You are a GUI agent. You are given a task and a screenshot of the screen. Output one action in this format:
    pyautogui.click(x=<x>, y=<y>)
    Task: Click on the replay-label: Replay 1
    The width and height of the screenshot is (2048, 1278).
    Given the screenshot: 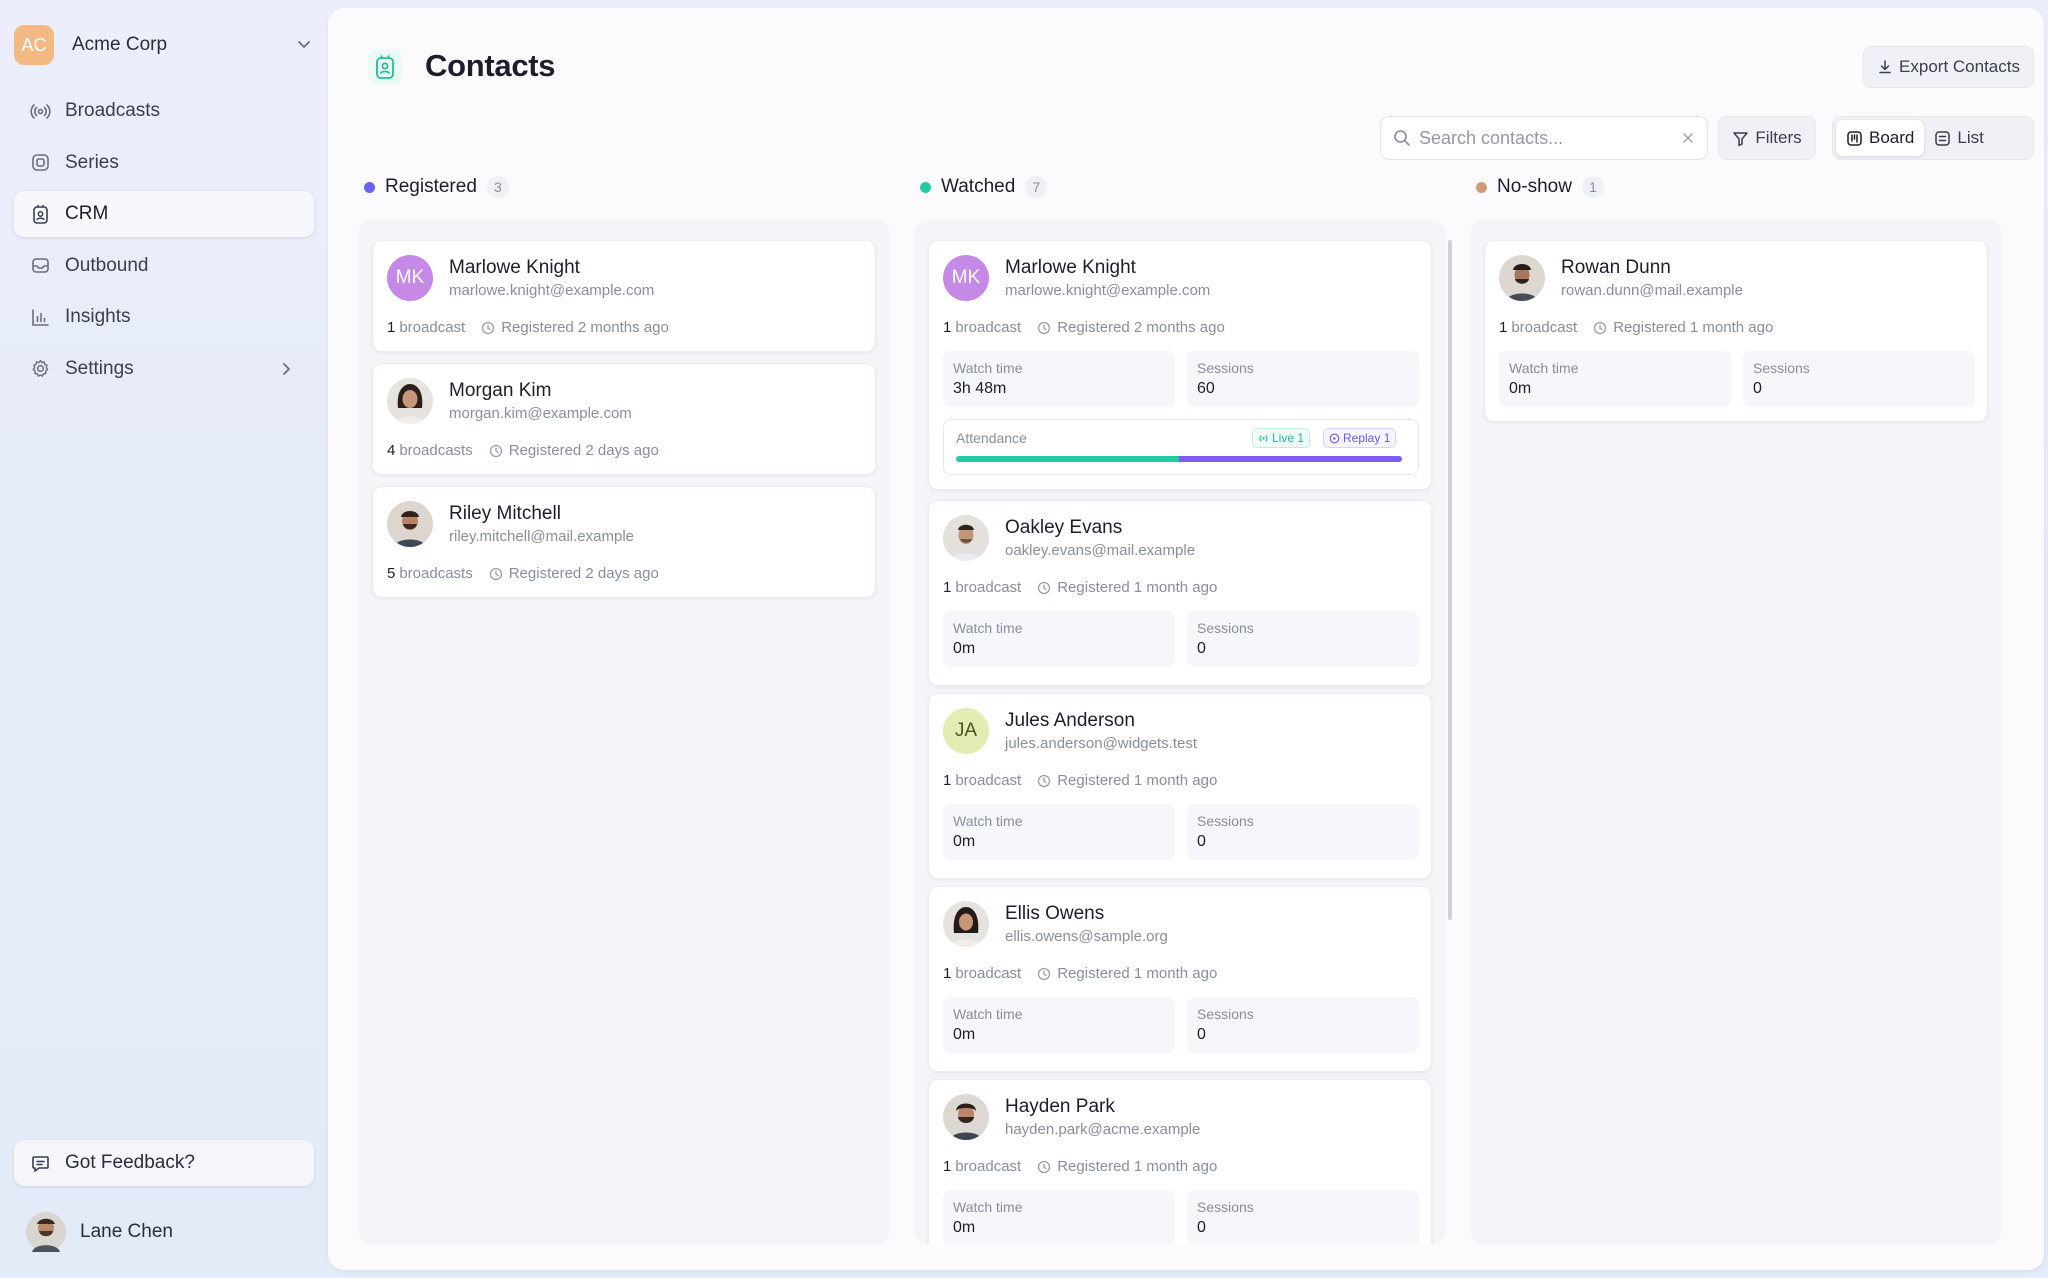 What is the action you would take?
    pyautogui.click(x=1367, y=438)
    